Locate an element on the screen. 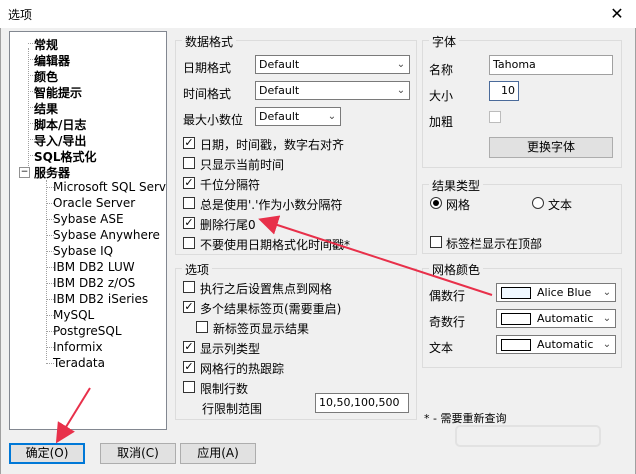  arrow-to-ok-button is located at coordinates (73, 415).